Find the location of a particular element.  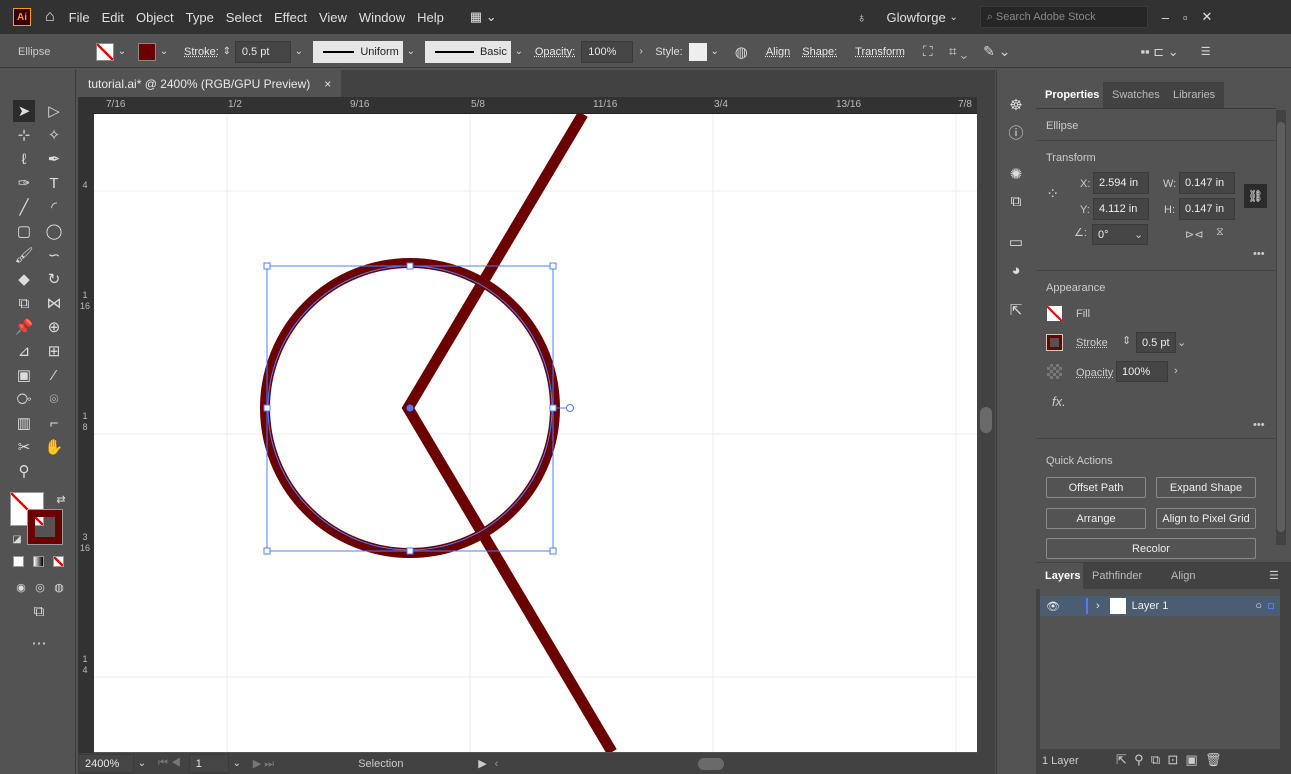

stroke-label: Stroke is located at coordinates (1092, 343).